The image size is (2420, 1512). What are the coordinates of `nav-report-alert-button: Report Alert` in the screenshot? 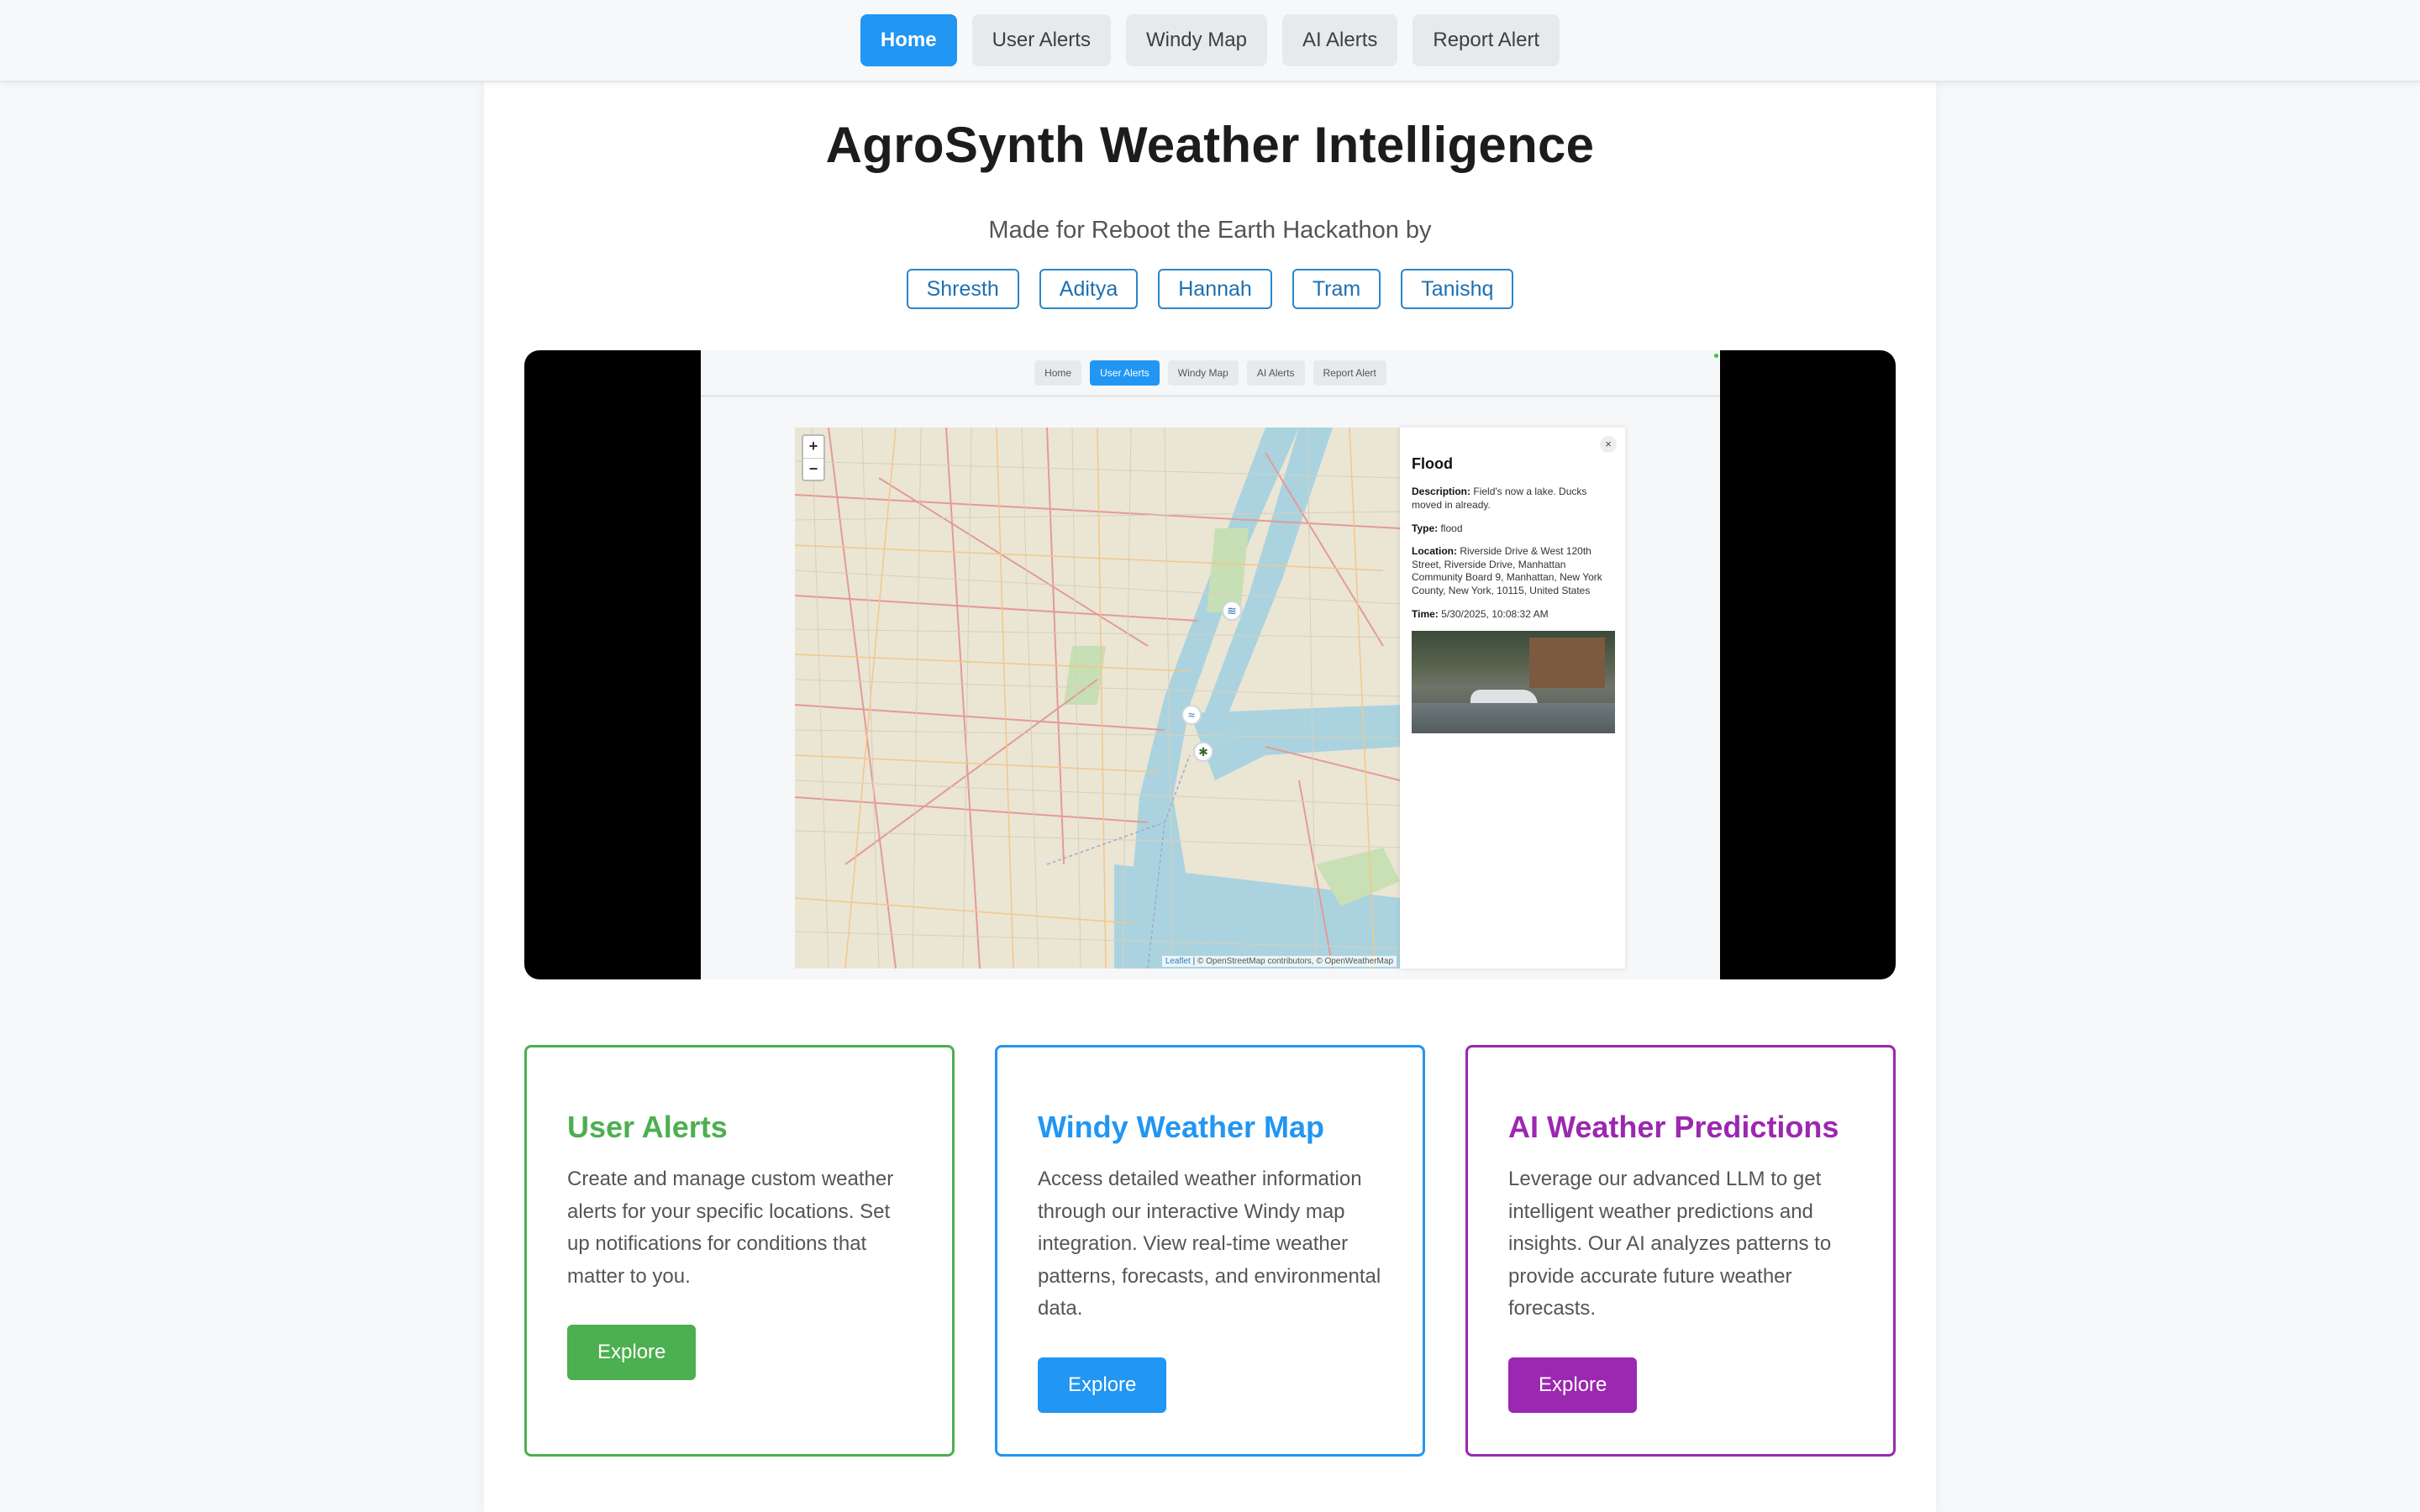 It's located at (1486, 40).